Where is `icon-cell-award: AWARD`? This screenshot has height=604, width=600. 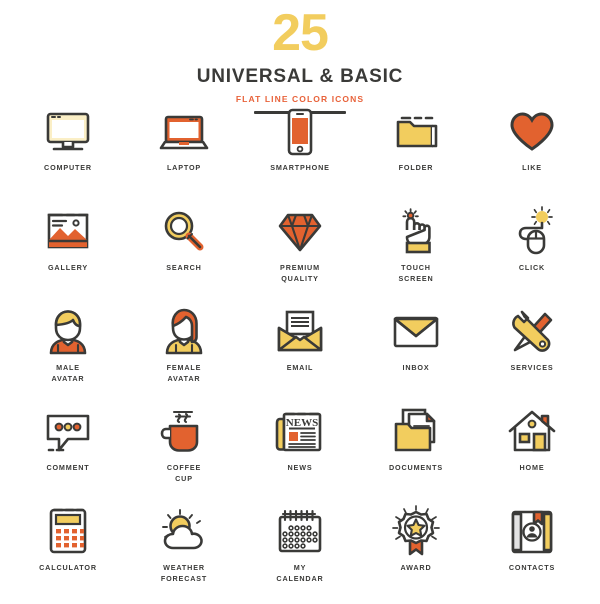 icon-cell-award: AWARD is located at coordinates (416, 554).